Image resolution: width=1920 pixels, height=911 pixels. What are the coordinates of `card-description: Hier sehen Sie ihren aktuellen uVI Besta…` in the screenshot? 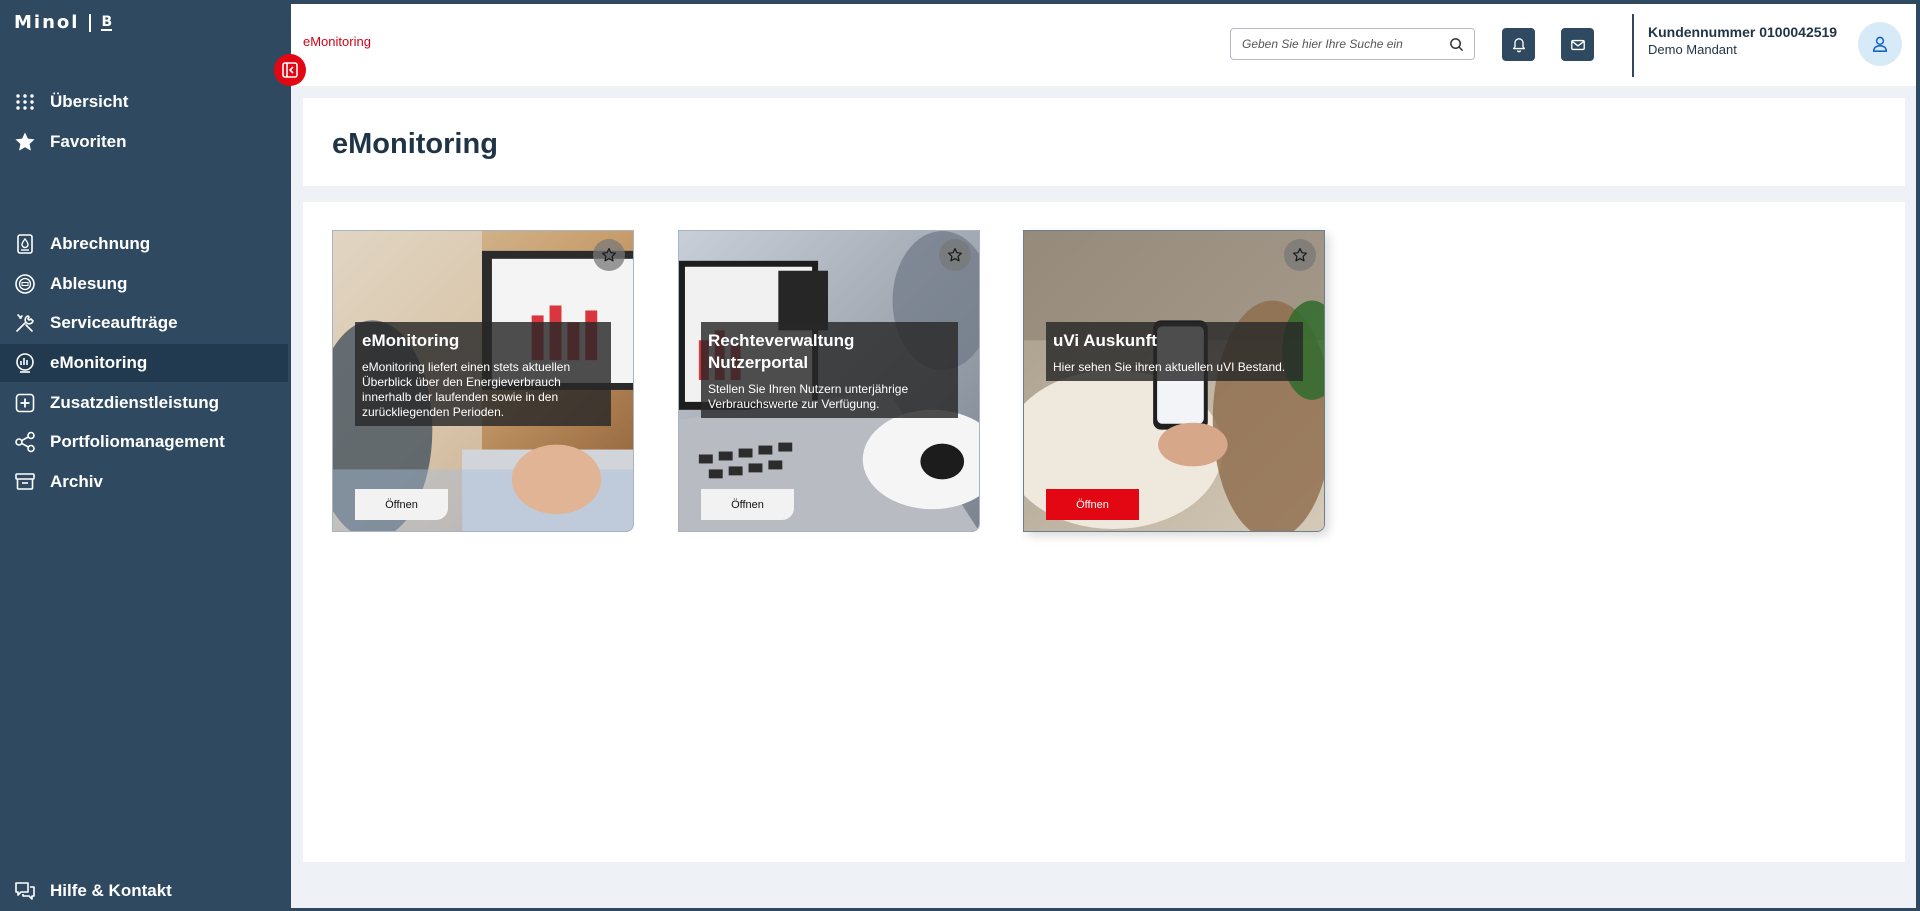 It's located at (1169, 367).